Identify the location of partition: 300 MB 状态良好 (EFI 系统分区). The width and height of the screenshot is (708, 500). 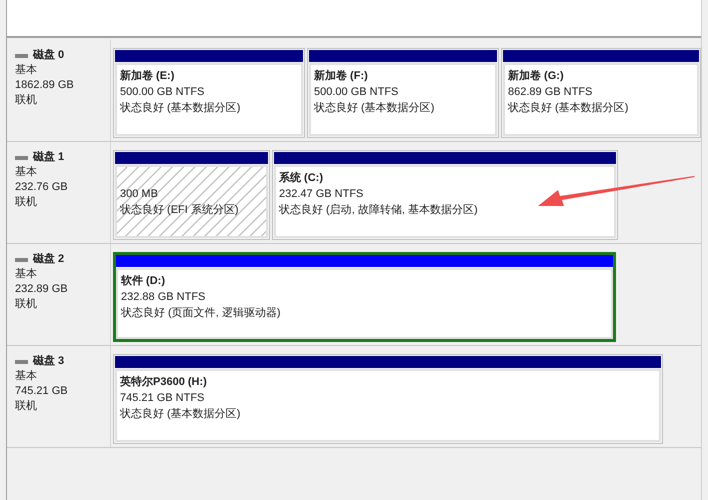
(191, 195).